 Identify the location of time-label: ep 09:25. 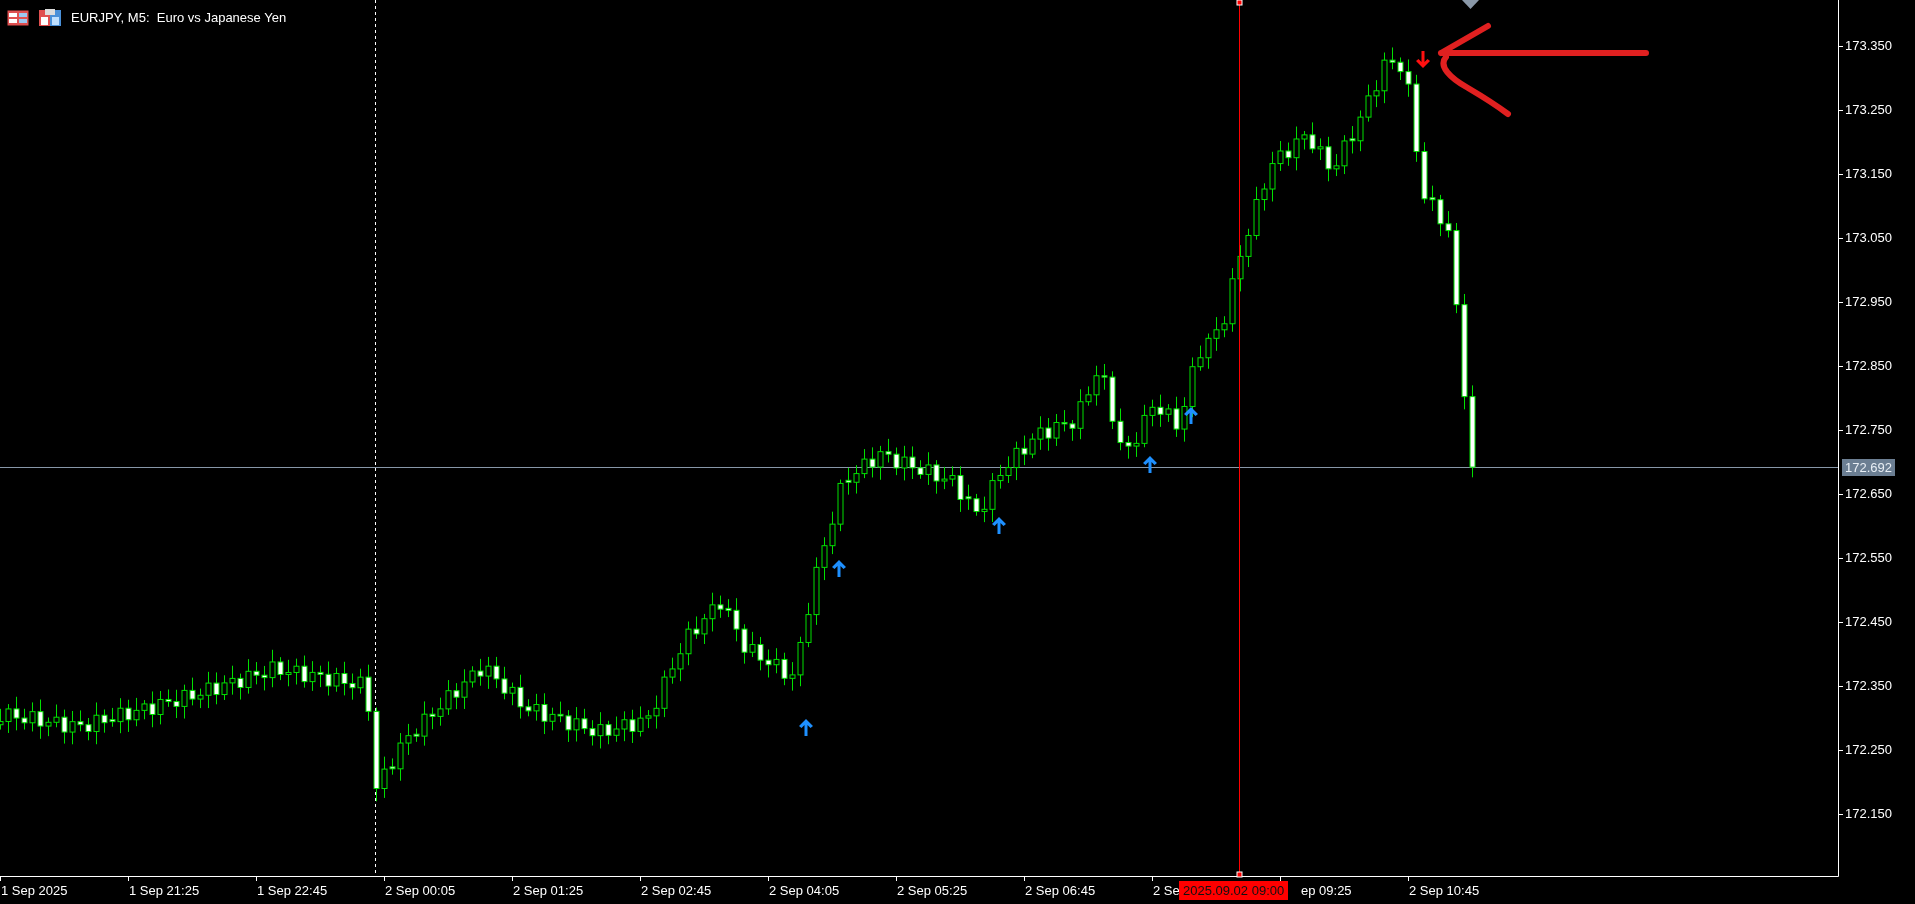
(1326, 890).